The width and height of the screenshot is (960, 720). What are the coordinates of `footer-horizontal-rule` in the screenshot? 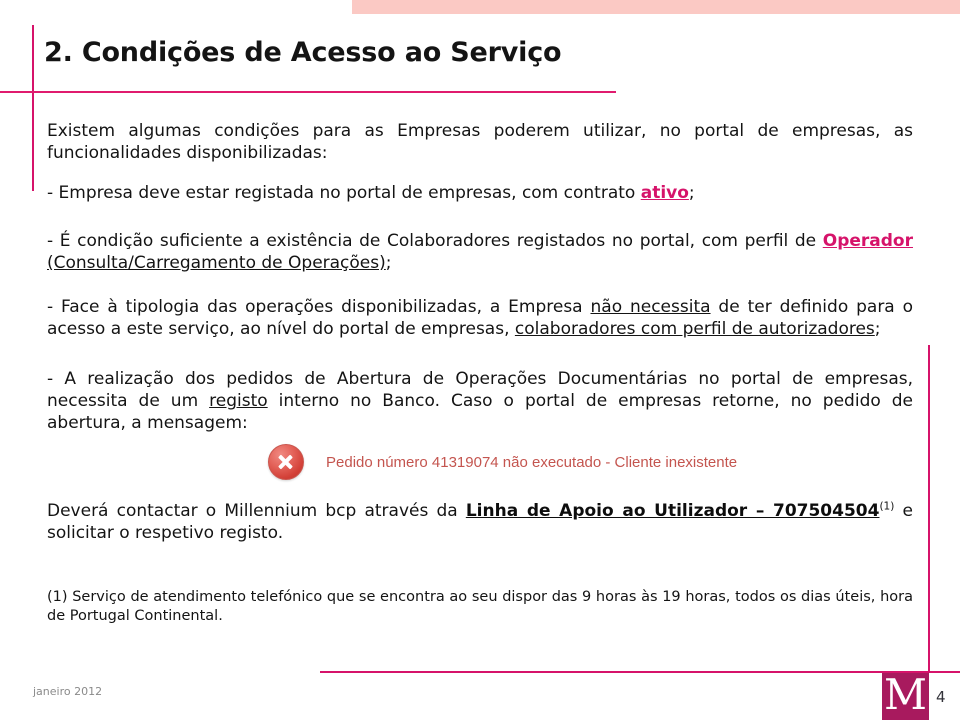 It's located at (640, 672).